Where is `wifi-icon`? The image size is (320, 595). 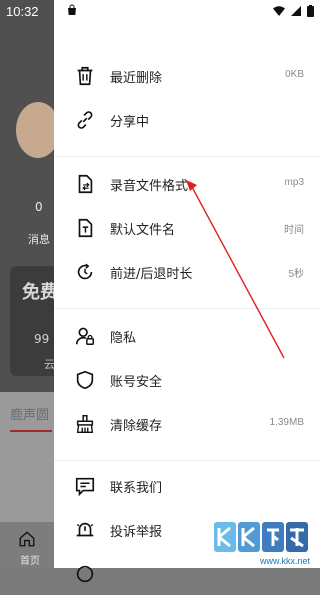 wifi-icon is located at coordinates (279, 11).